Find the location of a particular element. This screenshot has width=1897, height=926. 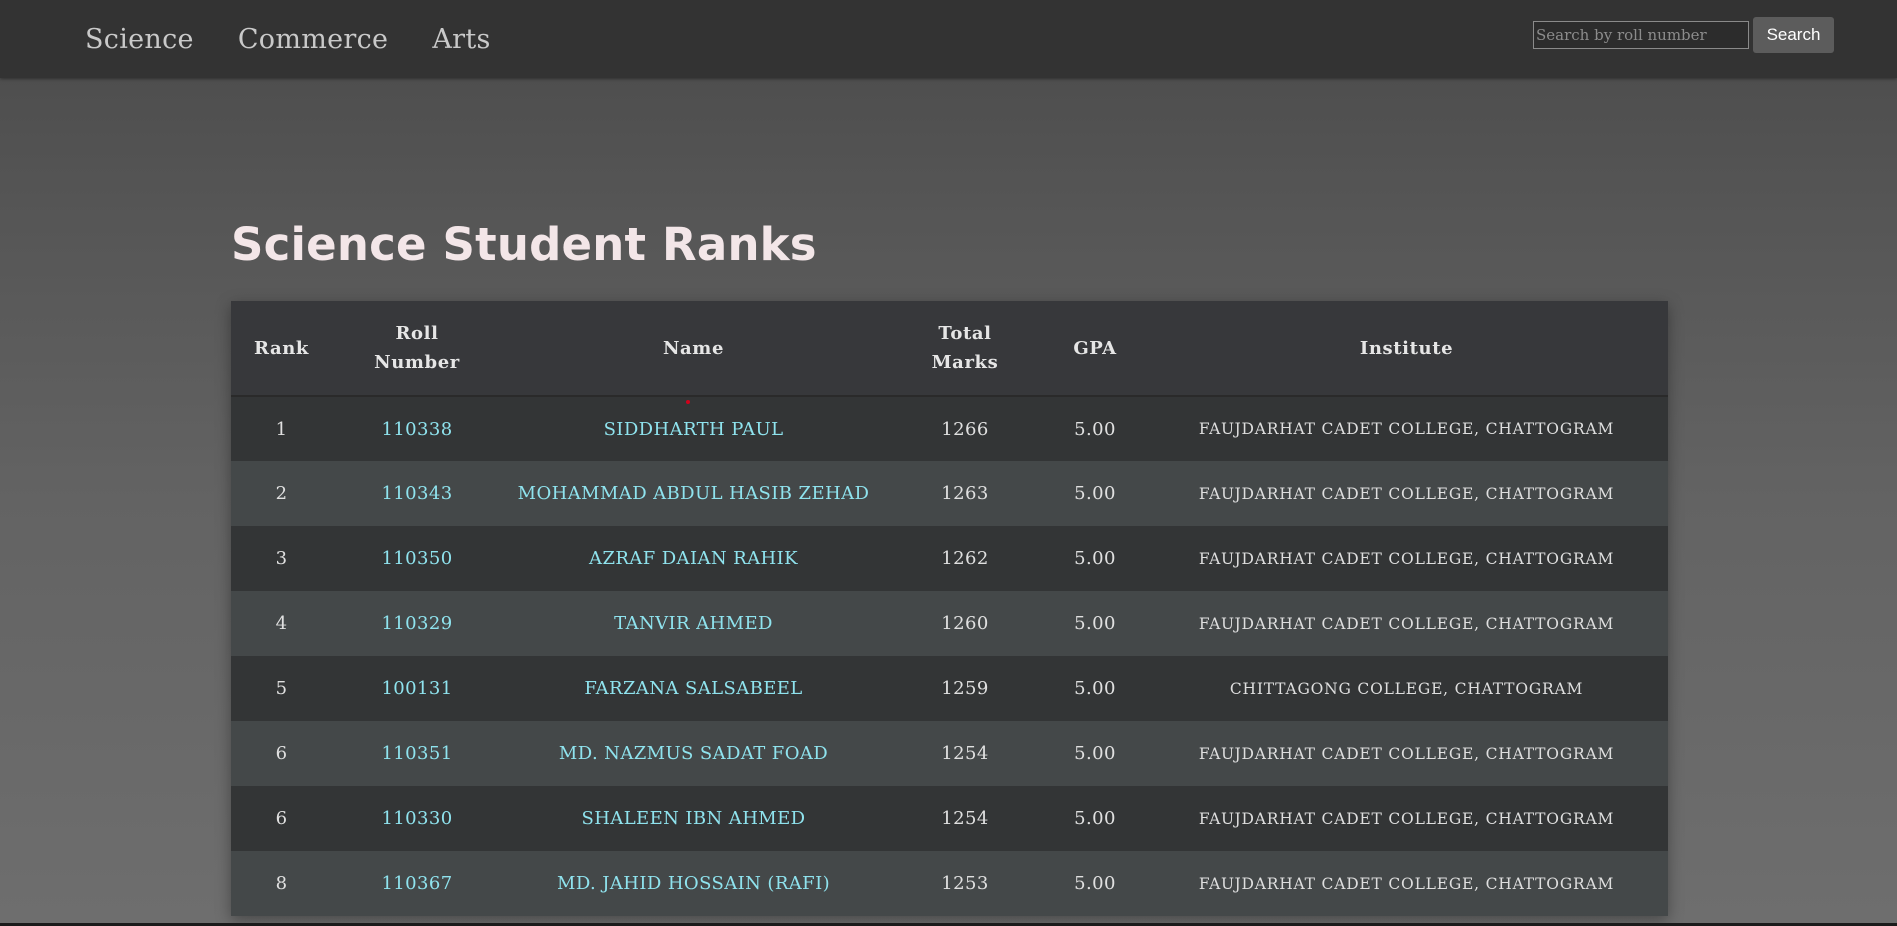

cell-rank: 3 is located at coordinates (281, 558).